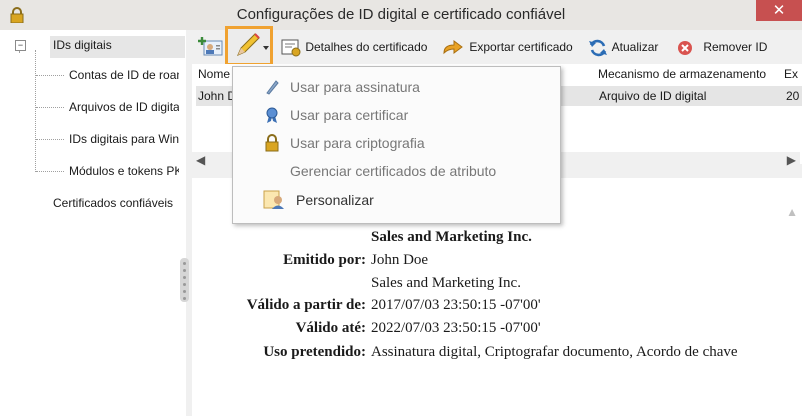  What do you see at coordinates (396, 200) in the screenshot?
I see `menu-item-personalize: Personalizar` at bounding box center [396, 200].